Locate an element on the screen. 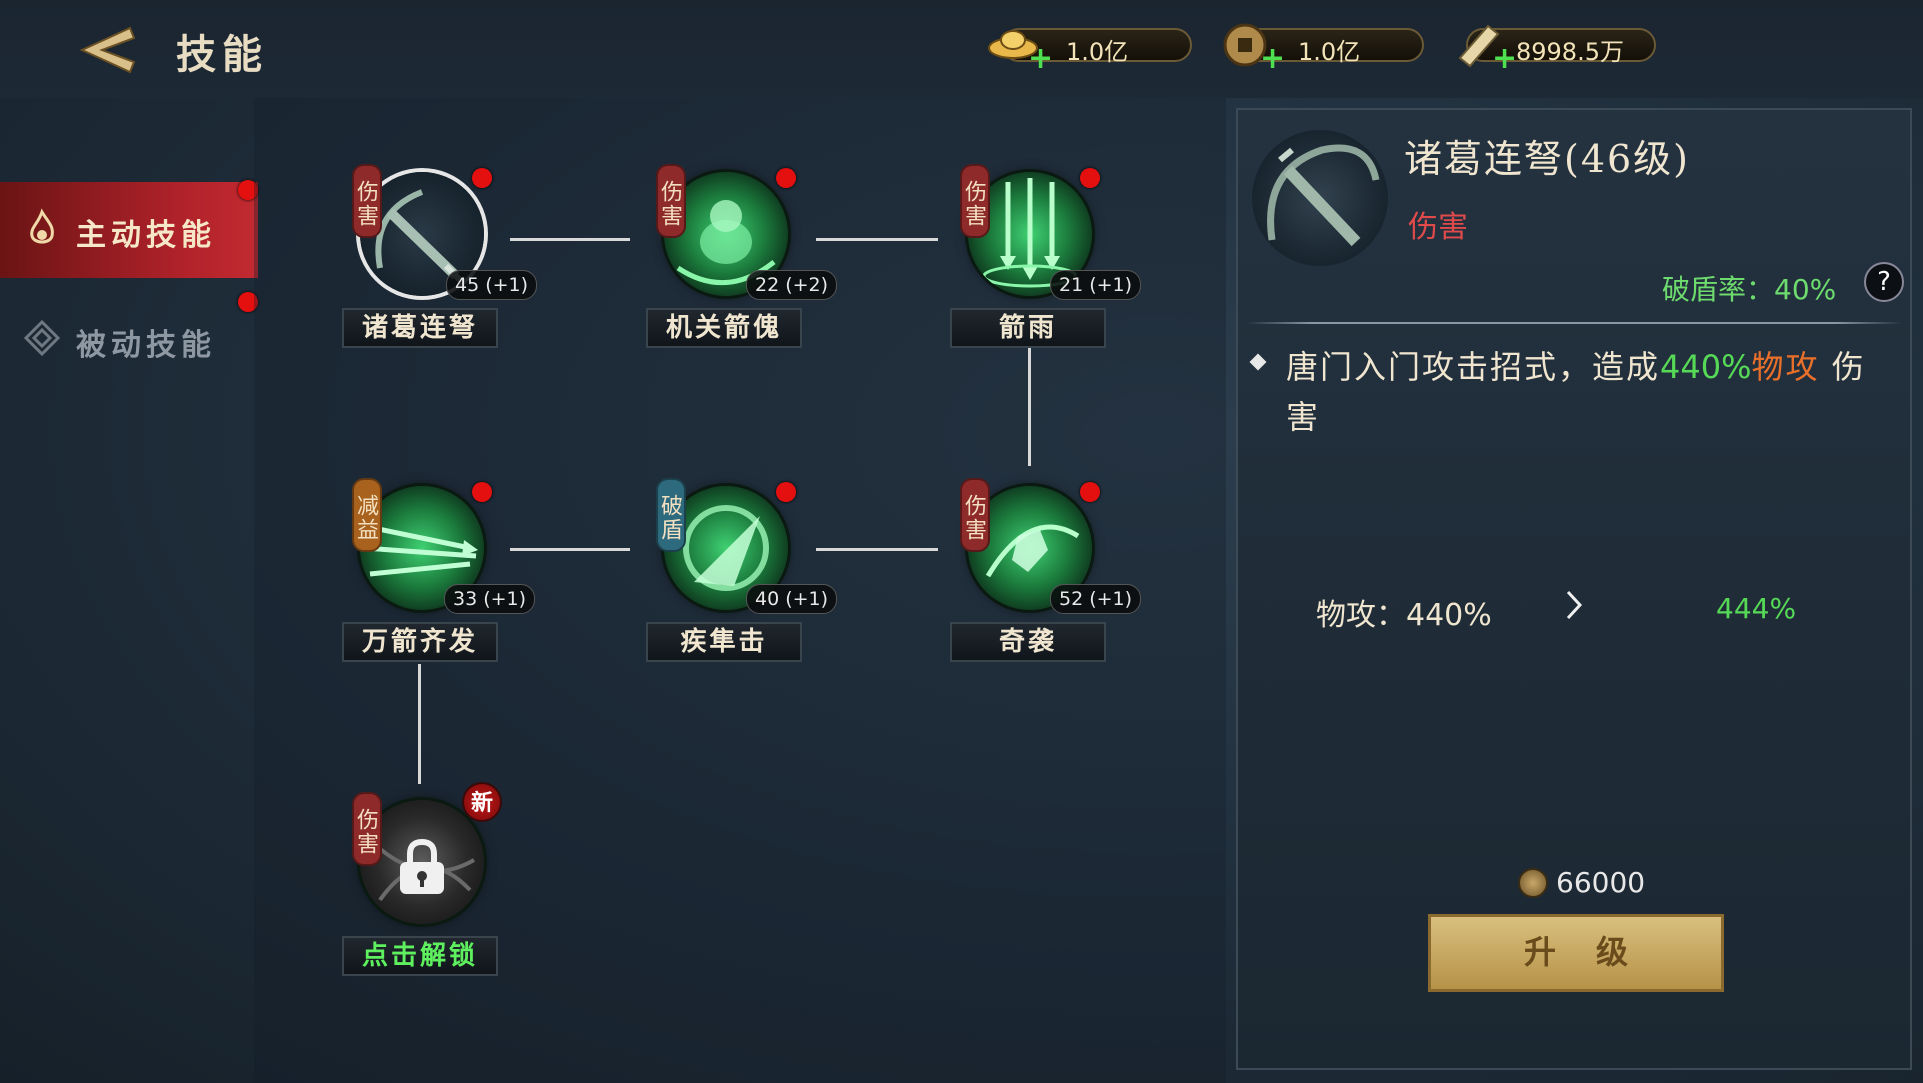 The image size is (1923, 1083). flame-icon is located at coordinates (42, 226).